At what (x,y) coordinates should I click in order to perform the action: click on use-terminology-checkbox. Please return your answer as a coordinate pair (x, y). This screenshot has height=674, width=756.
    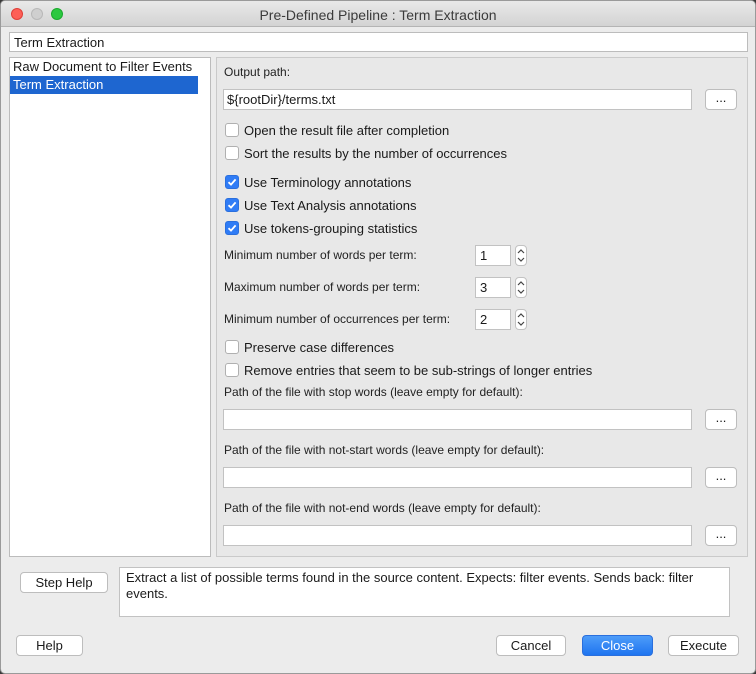
    Looking at the image, I should click on (232, 182).